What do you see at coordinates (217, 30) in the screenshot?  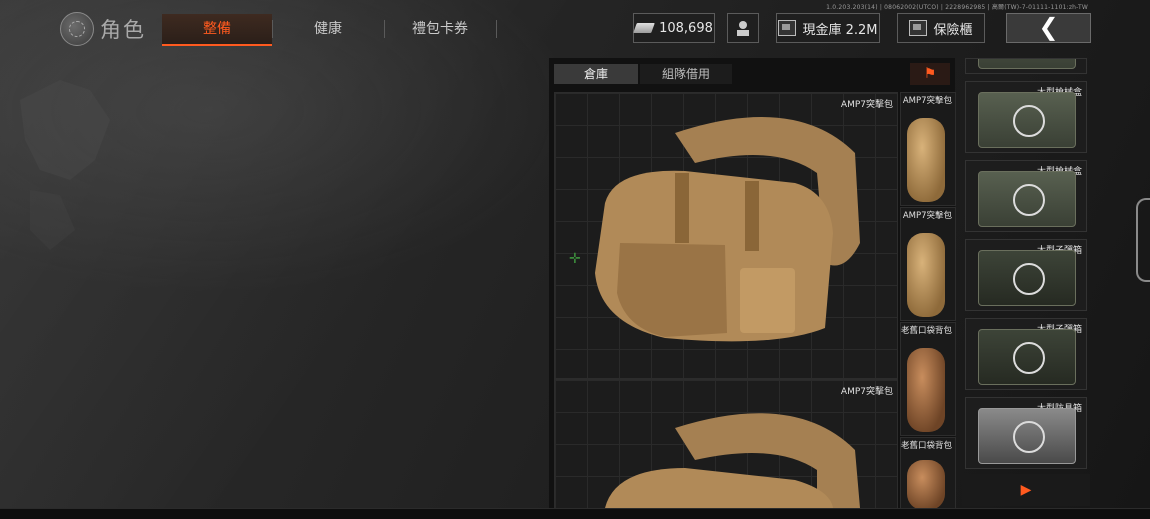 I see `tab-loadout: 整備` at bounding box center [217, 30].